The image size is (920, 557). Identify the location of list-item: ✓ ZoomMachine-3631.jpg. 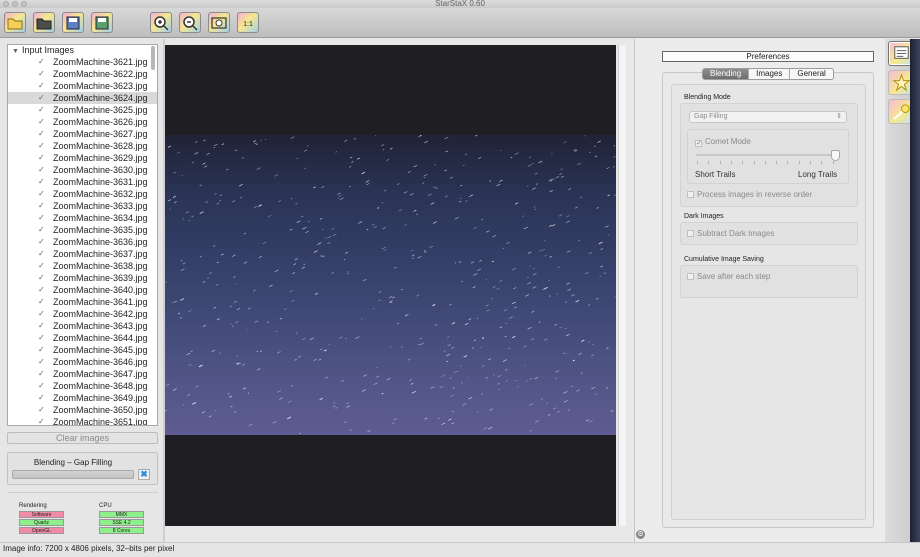
(82, 182).